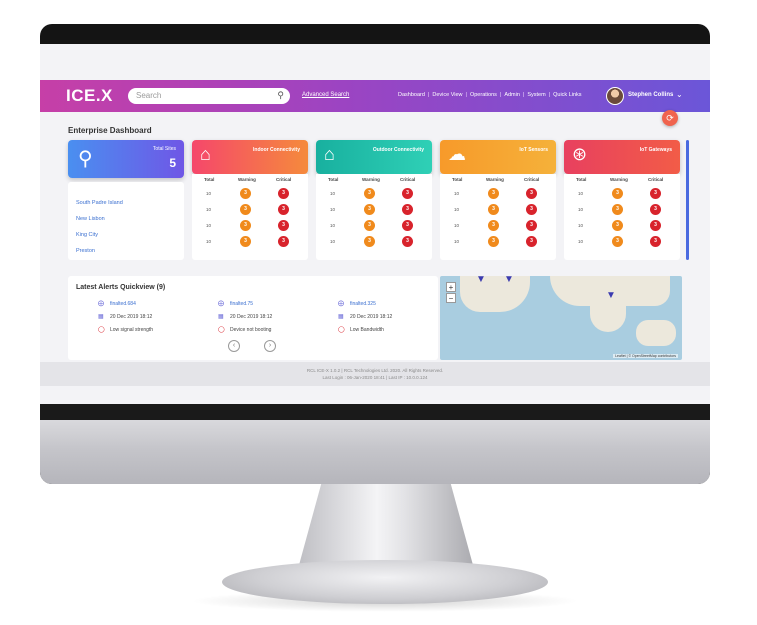 The width and height of the screenshot is (757, 625). What do you see at coordinates (280, 95) in the screenshot?
I see `search-icon: ⚲` at bounding box center [280, 95].